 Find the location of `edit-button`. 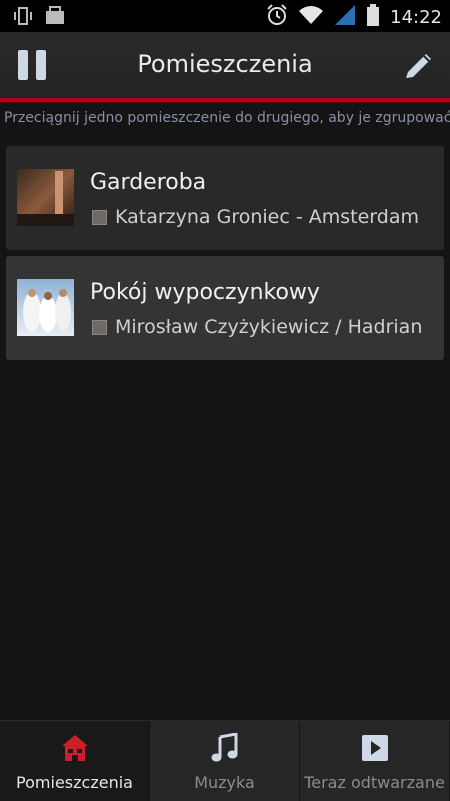

edit-button is located at coordinates (419, 65).